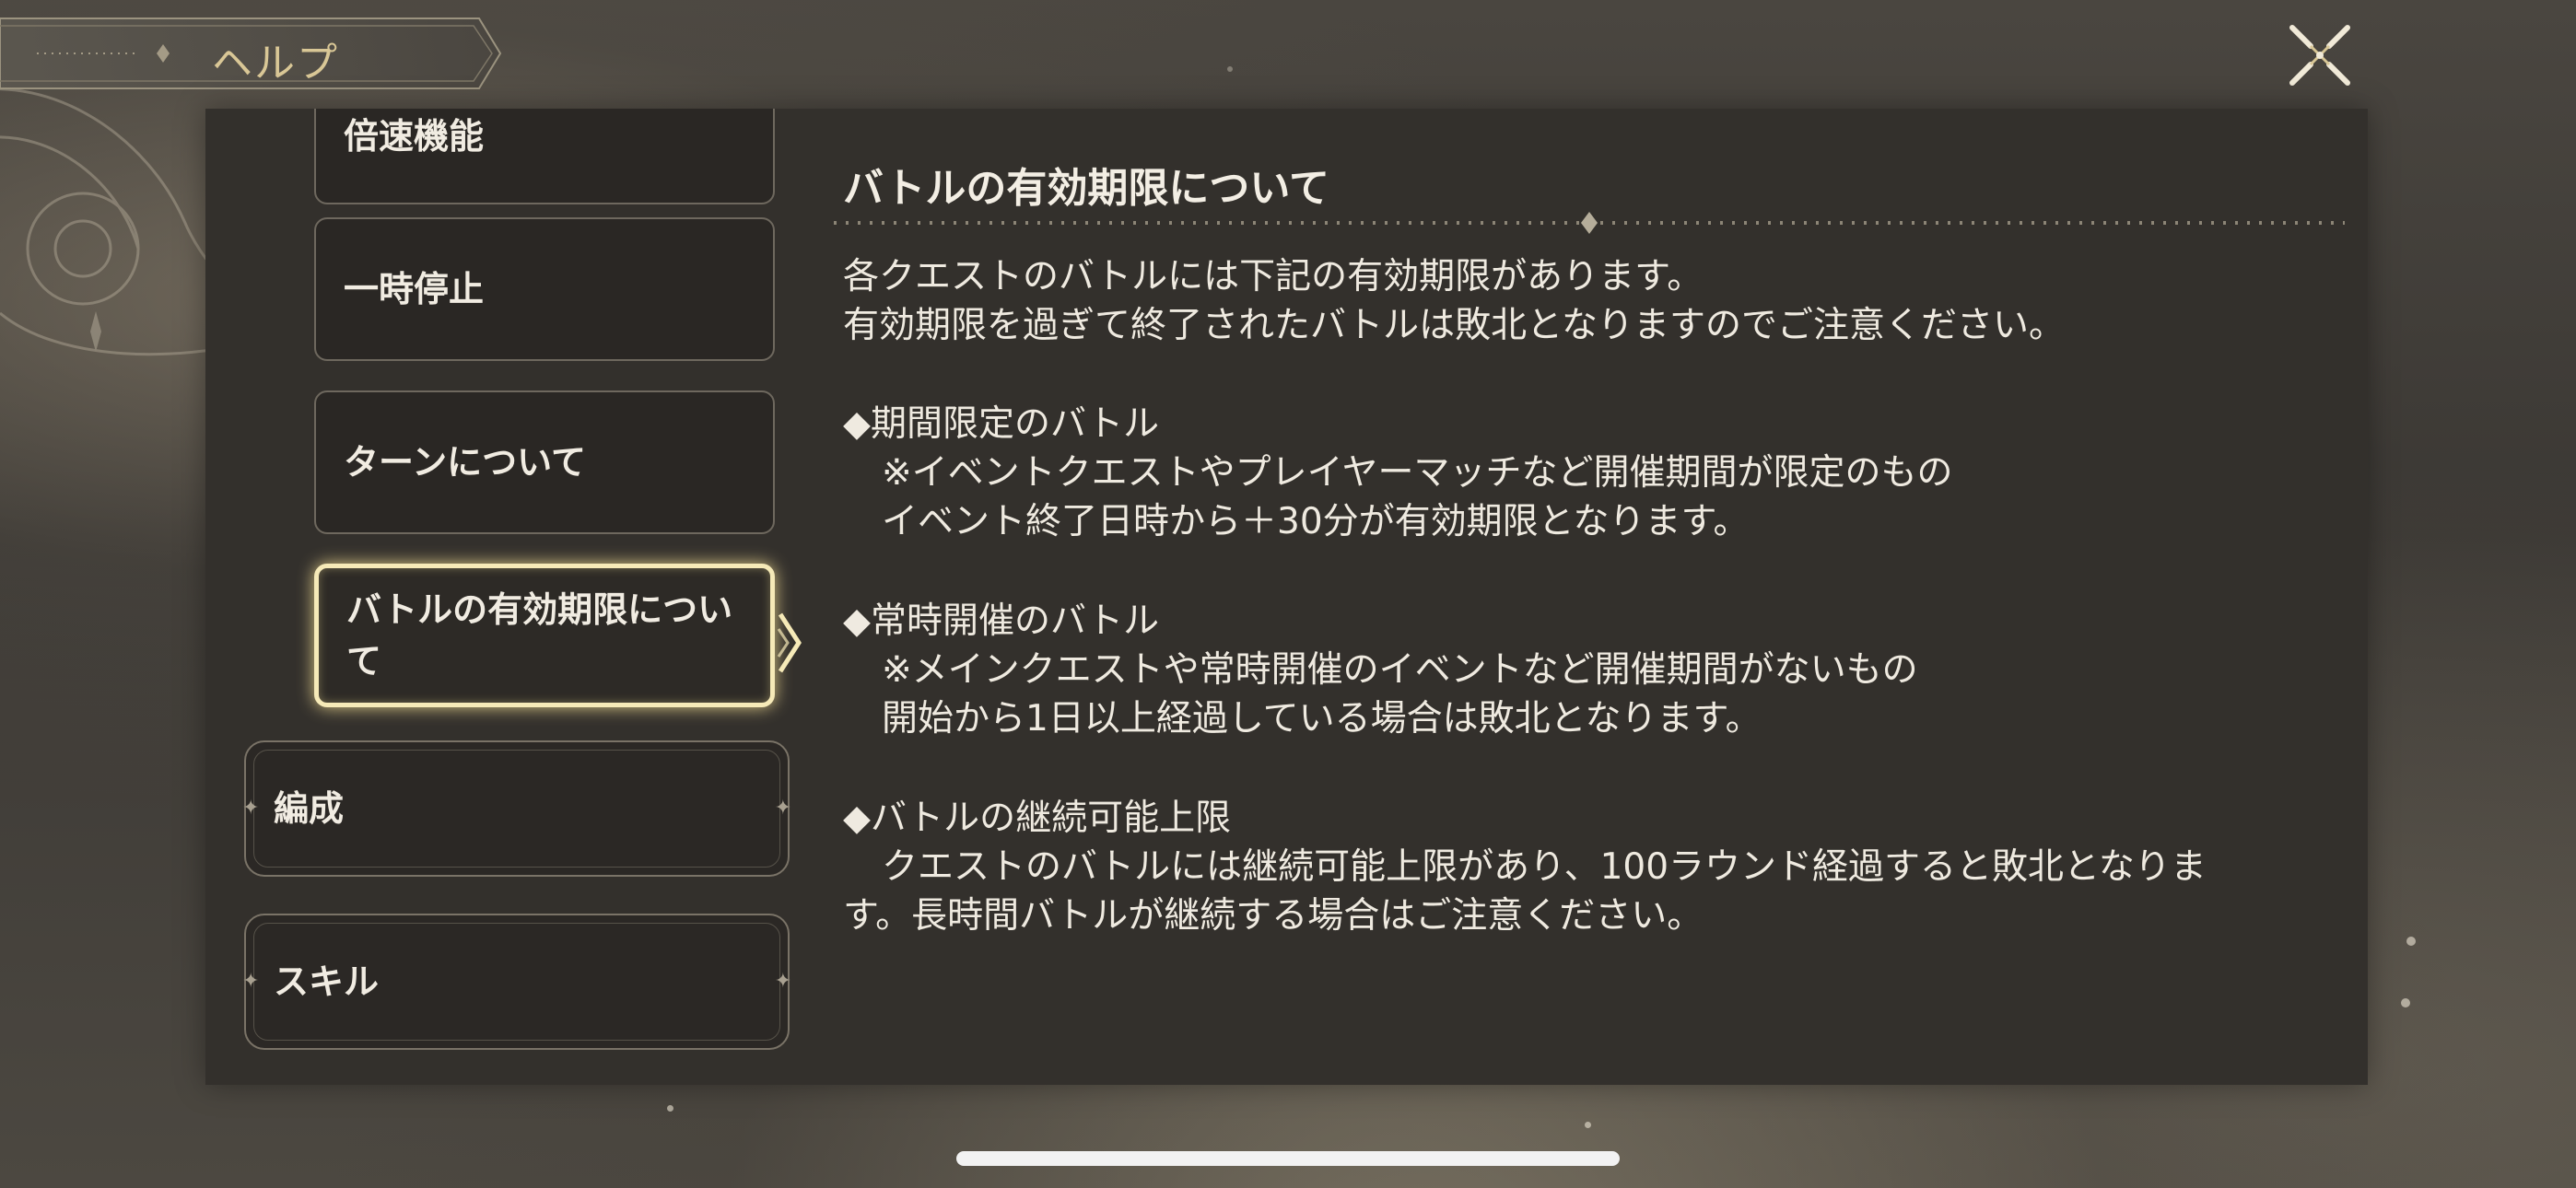 The height and width of the screenshot is (1188, 2576). Describe the element at coordinates (414, 136) in the screenshot. I see `menu-item-label: 倍速機能` at that location.